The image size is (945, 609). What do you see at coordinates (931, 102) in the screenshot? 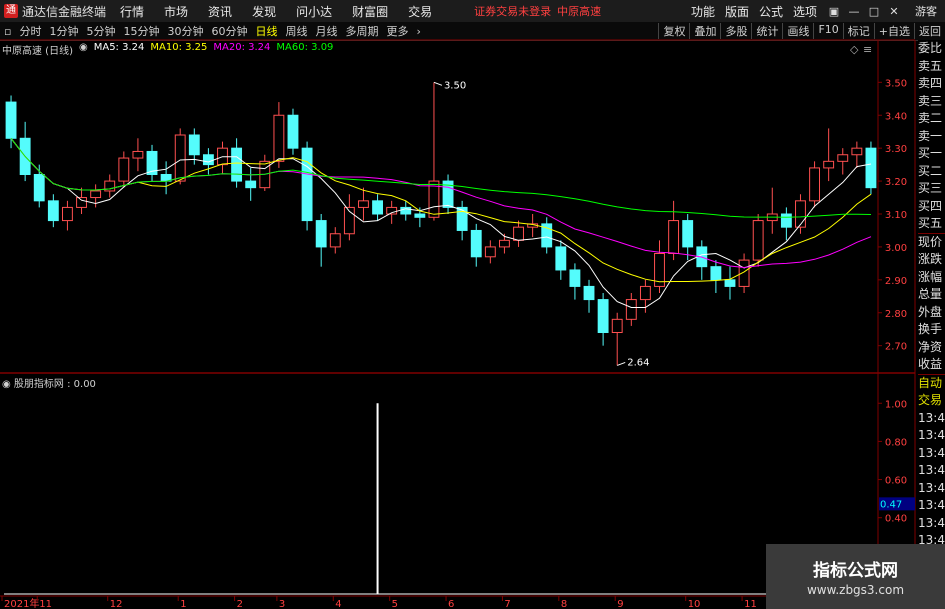
I see `sidebar-item: 卖三` at bounding box center [931, 102].